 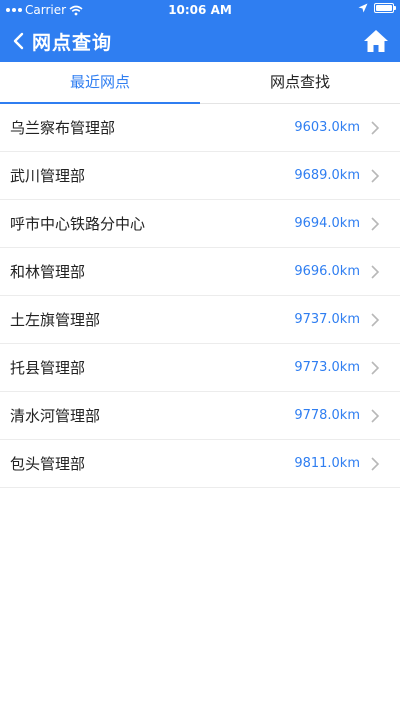 I want to click on back-button: 网点查询, so click(x=60, y=41).